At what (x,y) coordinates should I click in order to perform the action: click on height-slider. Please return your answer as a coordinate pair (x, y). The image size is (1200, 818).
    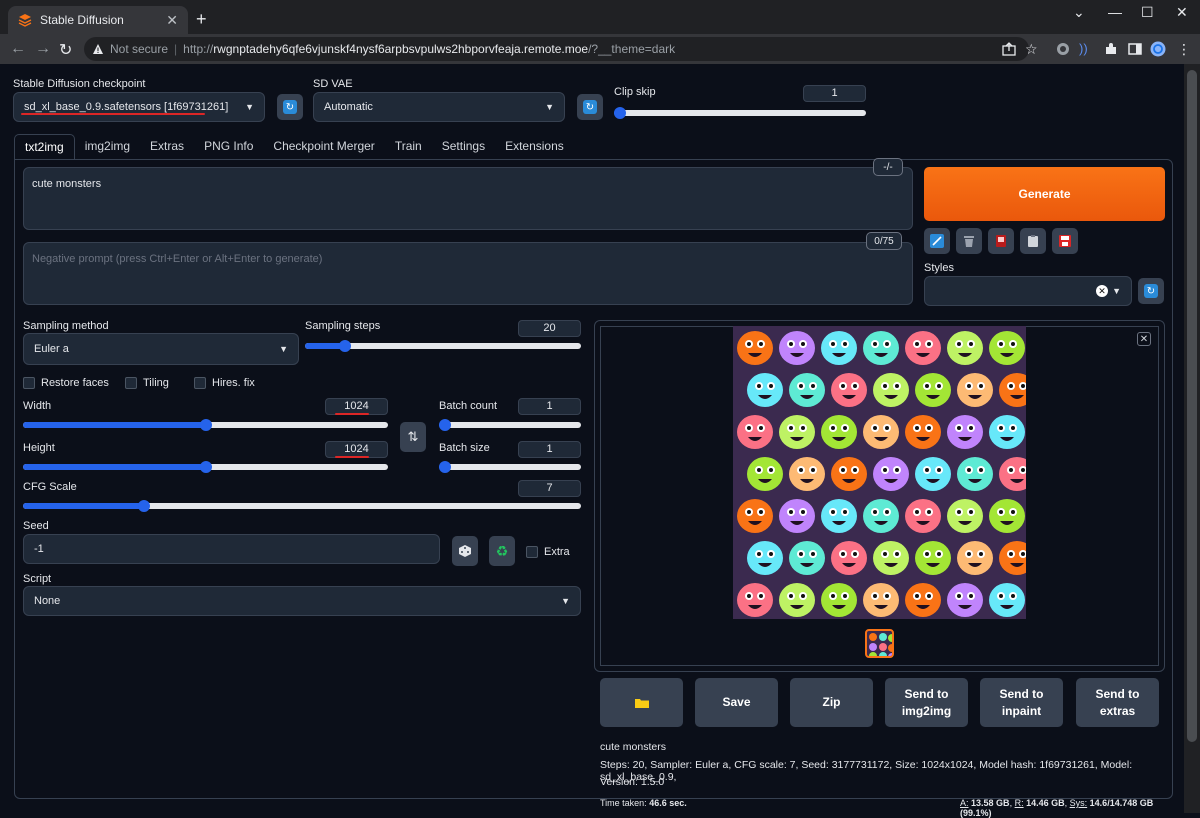
    Looking at the image, I should click on (205, 467).